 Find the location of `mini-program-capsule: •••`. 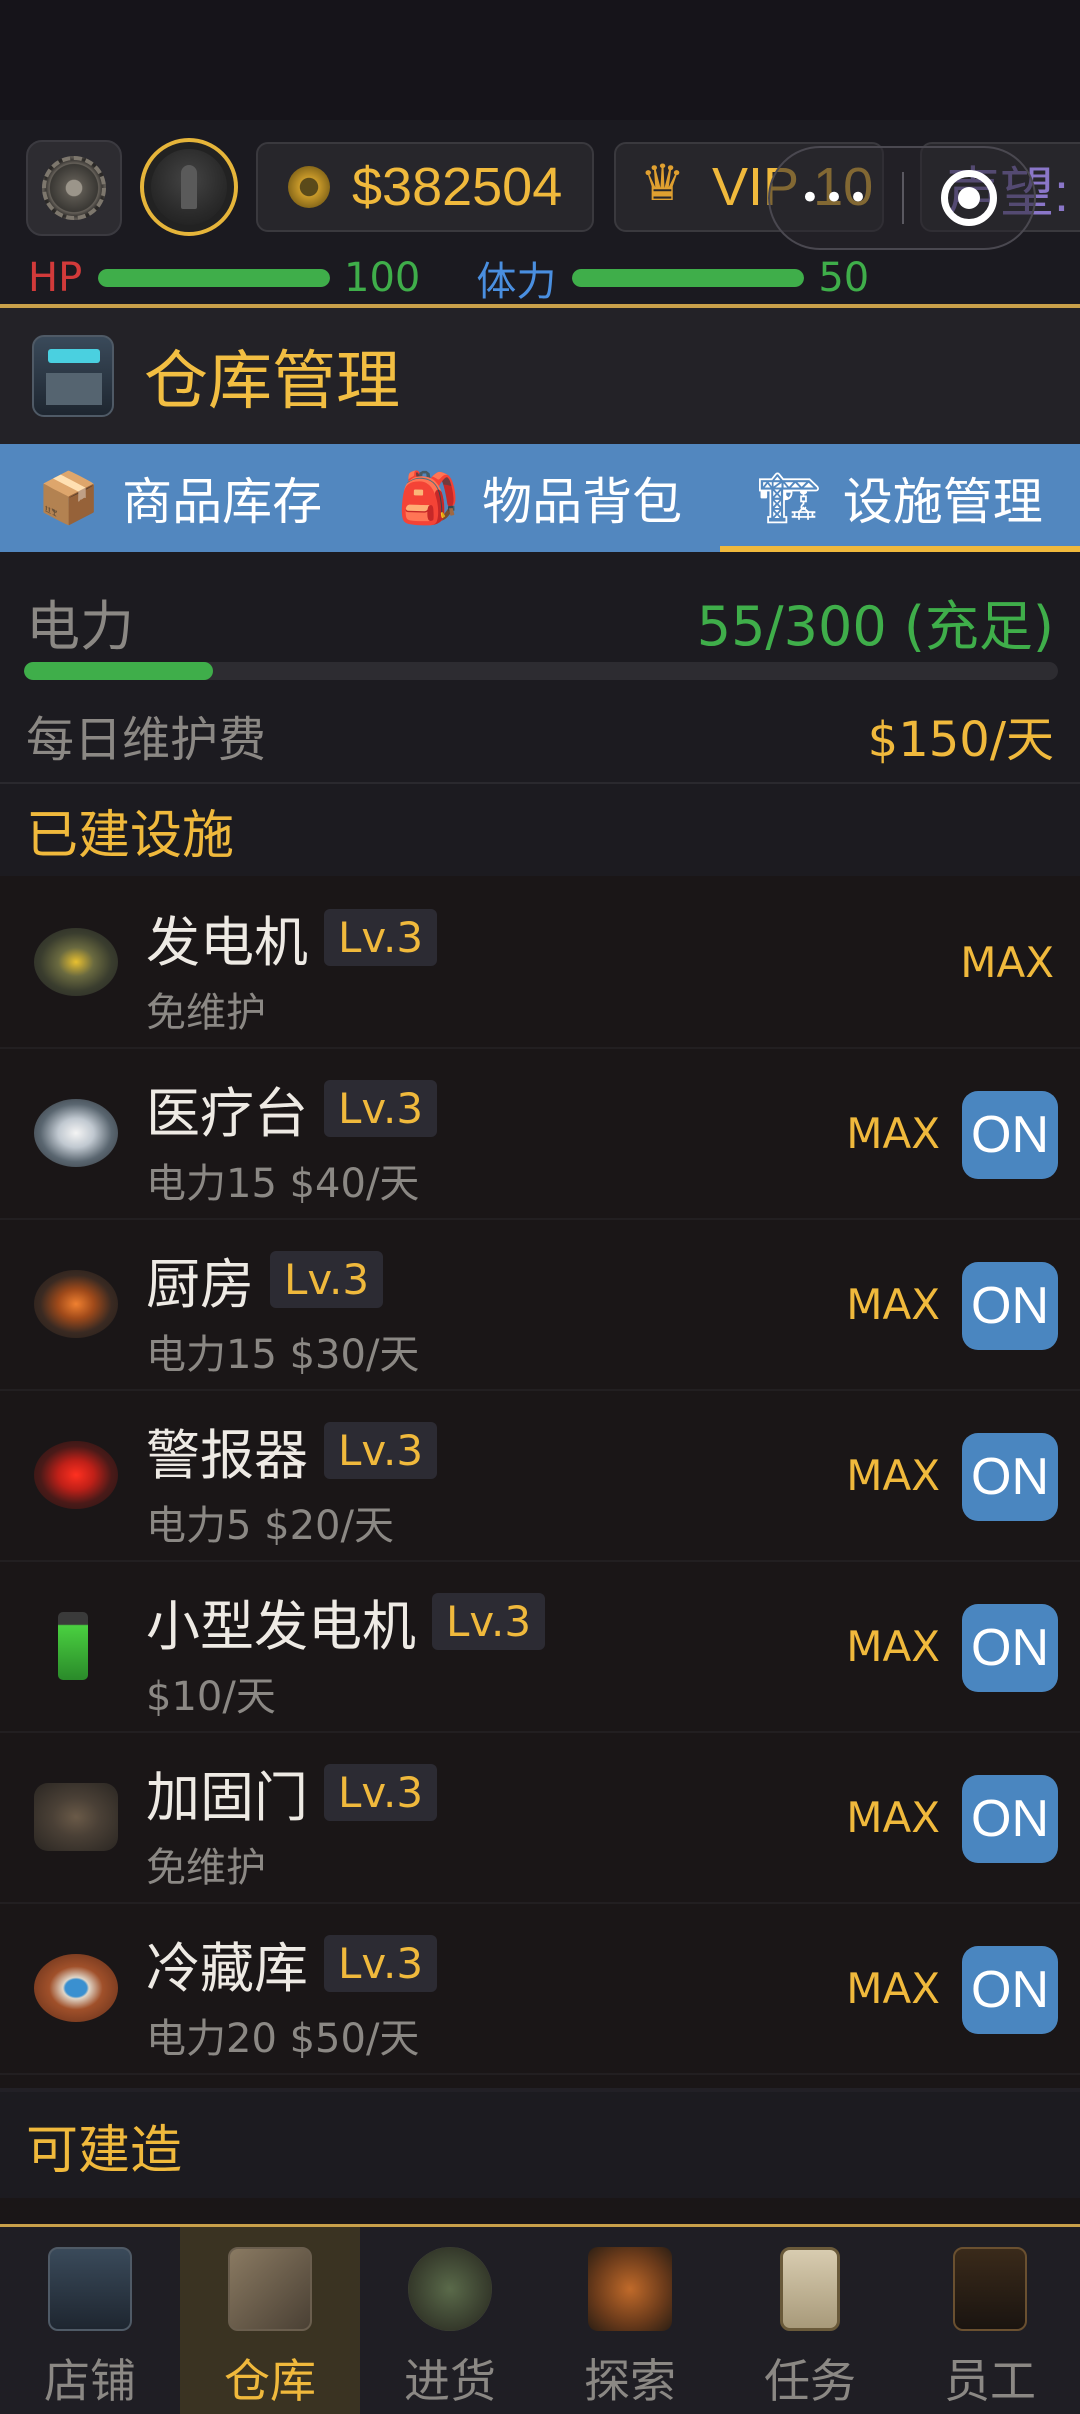

mini-program-capsule: ••• is located at coordinates (902, 198).